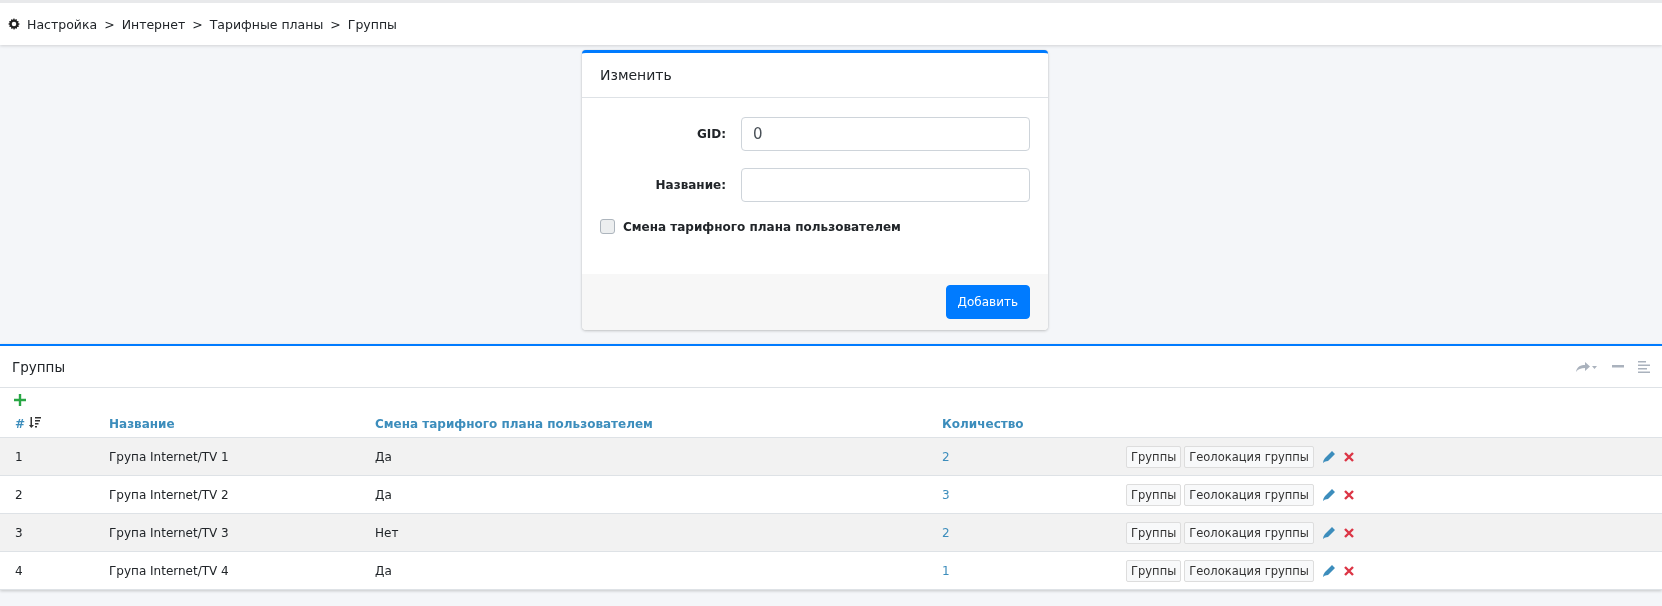 This screenshot has width=1662, height=606. Describe the element at coordinates (35, 422) in the screenshot. I see `sort-icon` at that location.